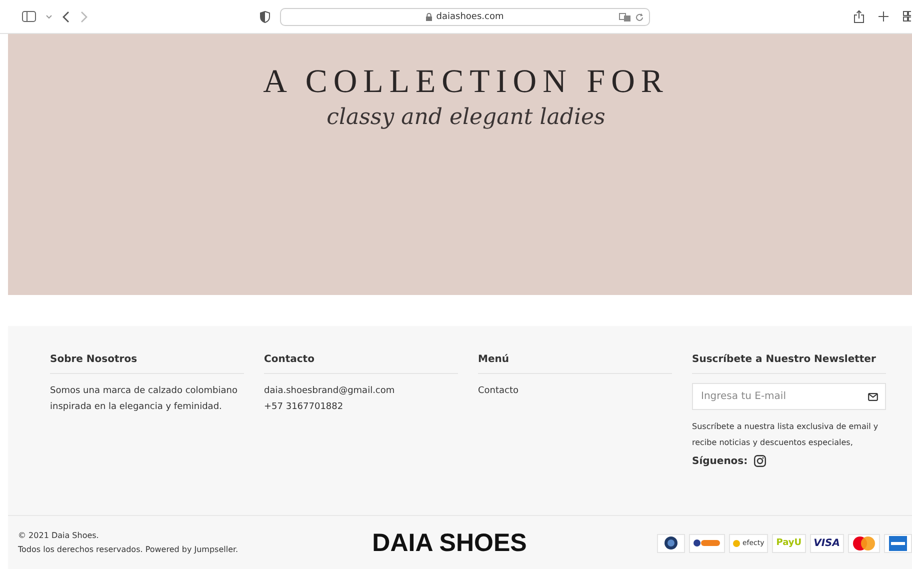 This screenshot has height=569, width=912. Describe the element at coordinates (789, 543) in the screenshot. I see `payment-logo: PayU` at that location.